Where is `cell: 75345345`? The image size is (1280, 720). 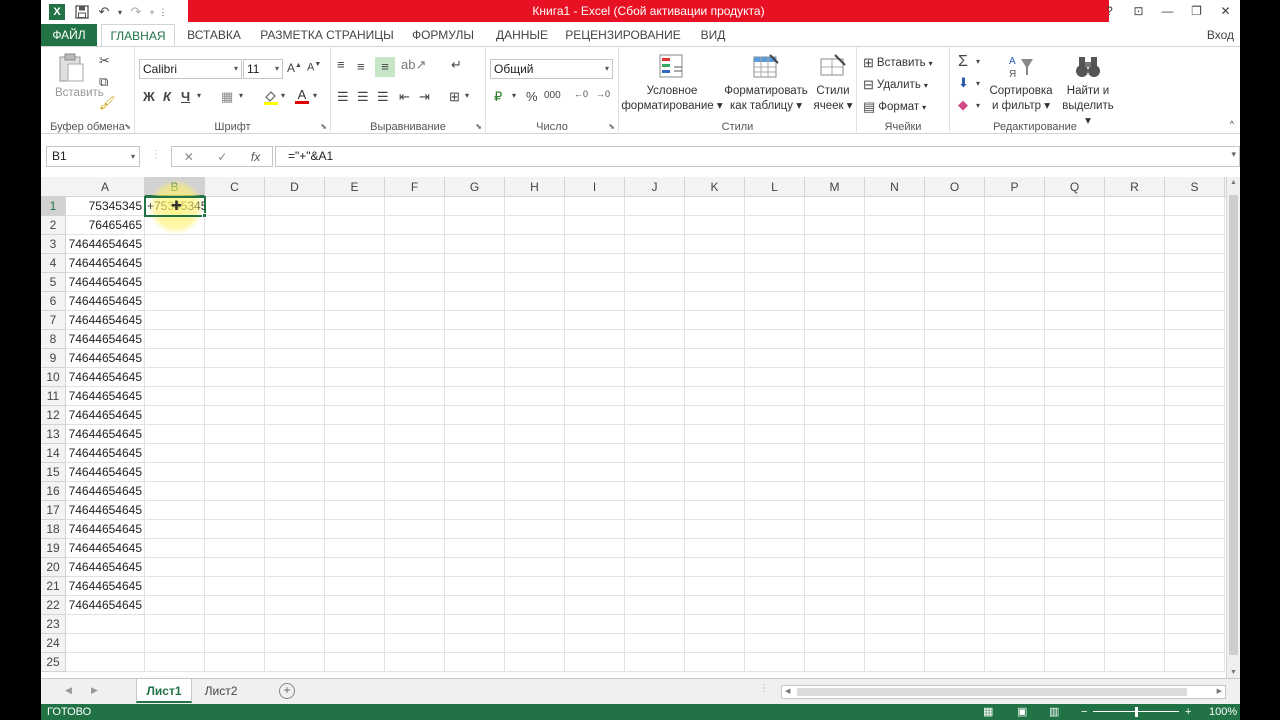
cell: 75345345 is located at coordinates (105, 206).